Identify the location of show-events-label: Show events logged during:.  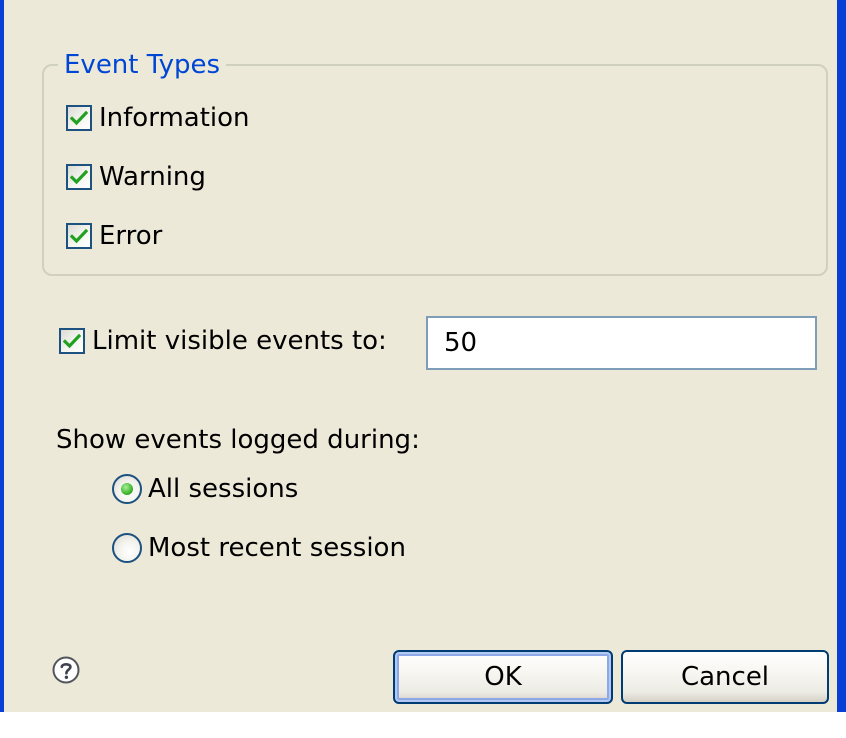
(238, 440).